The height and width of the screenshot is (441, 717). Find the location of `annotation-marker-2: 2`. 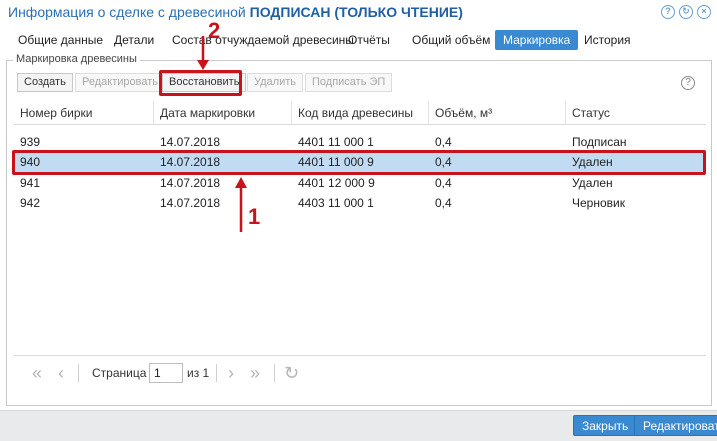

annotation-marker-2: 2 is located at coordinates (214, 30).